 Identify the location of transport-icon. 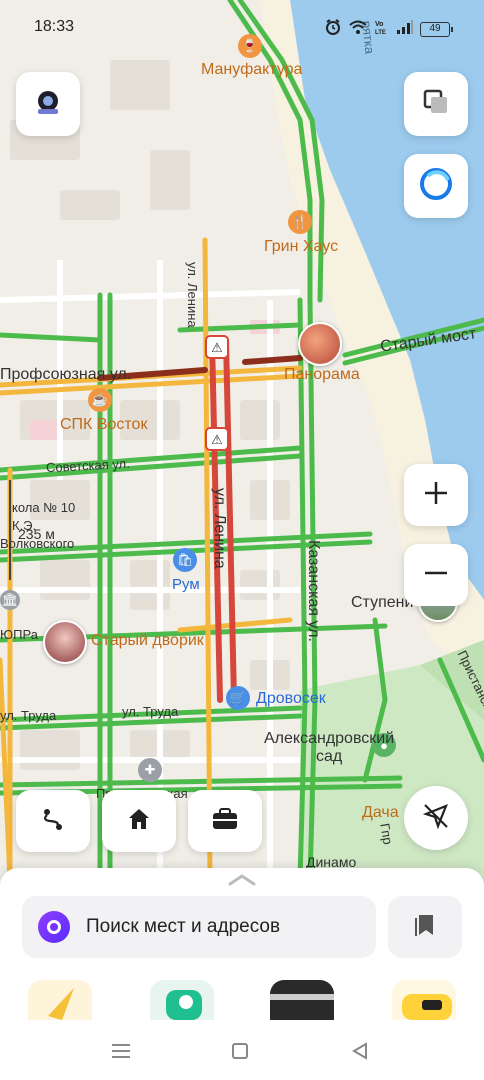
(182, 1005).